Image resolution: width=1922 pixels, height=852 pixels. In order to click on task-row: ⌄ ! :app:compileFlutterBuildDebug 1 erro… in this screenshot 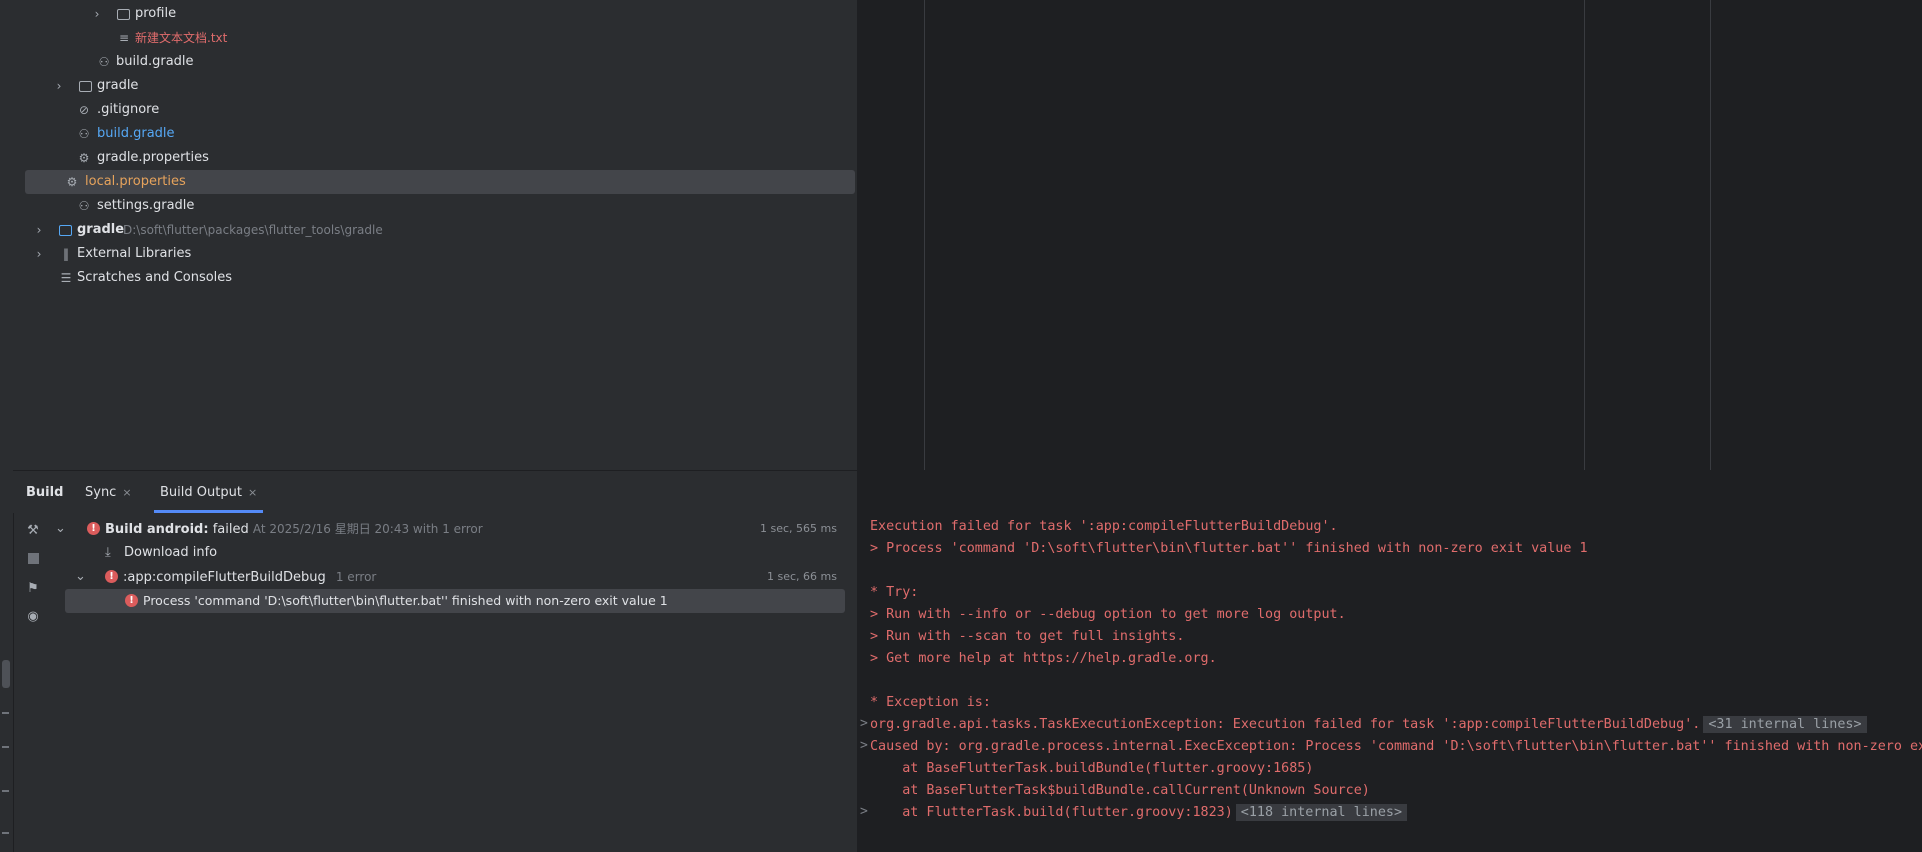, I will do `click(451, 577)`.